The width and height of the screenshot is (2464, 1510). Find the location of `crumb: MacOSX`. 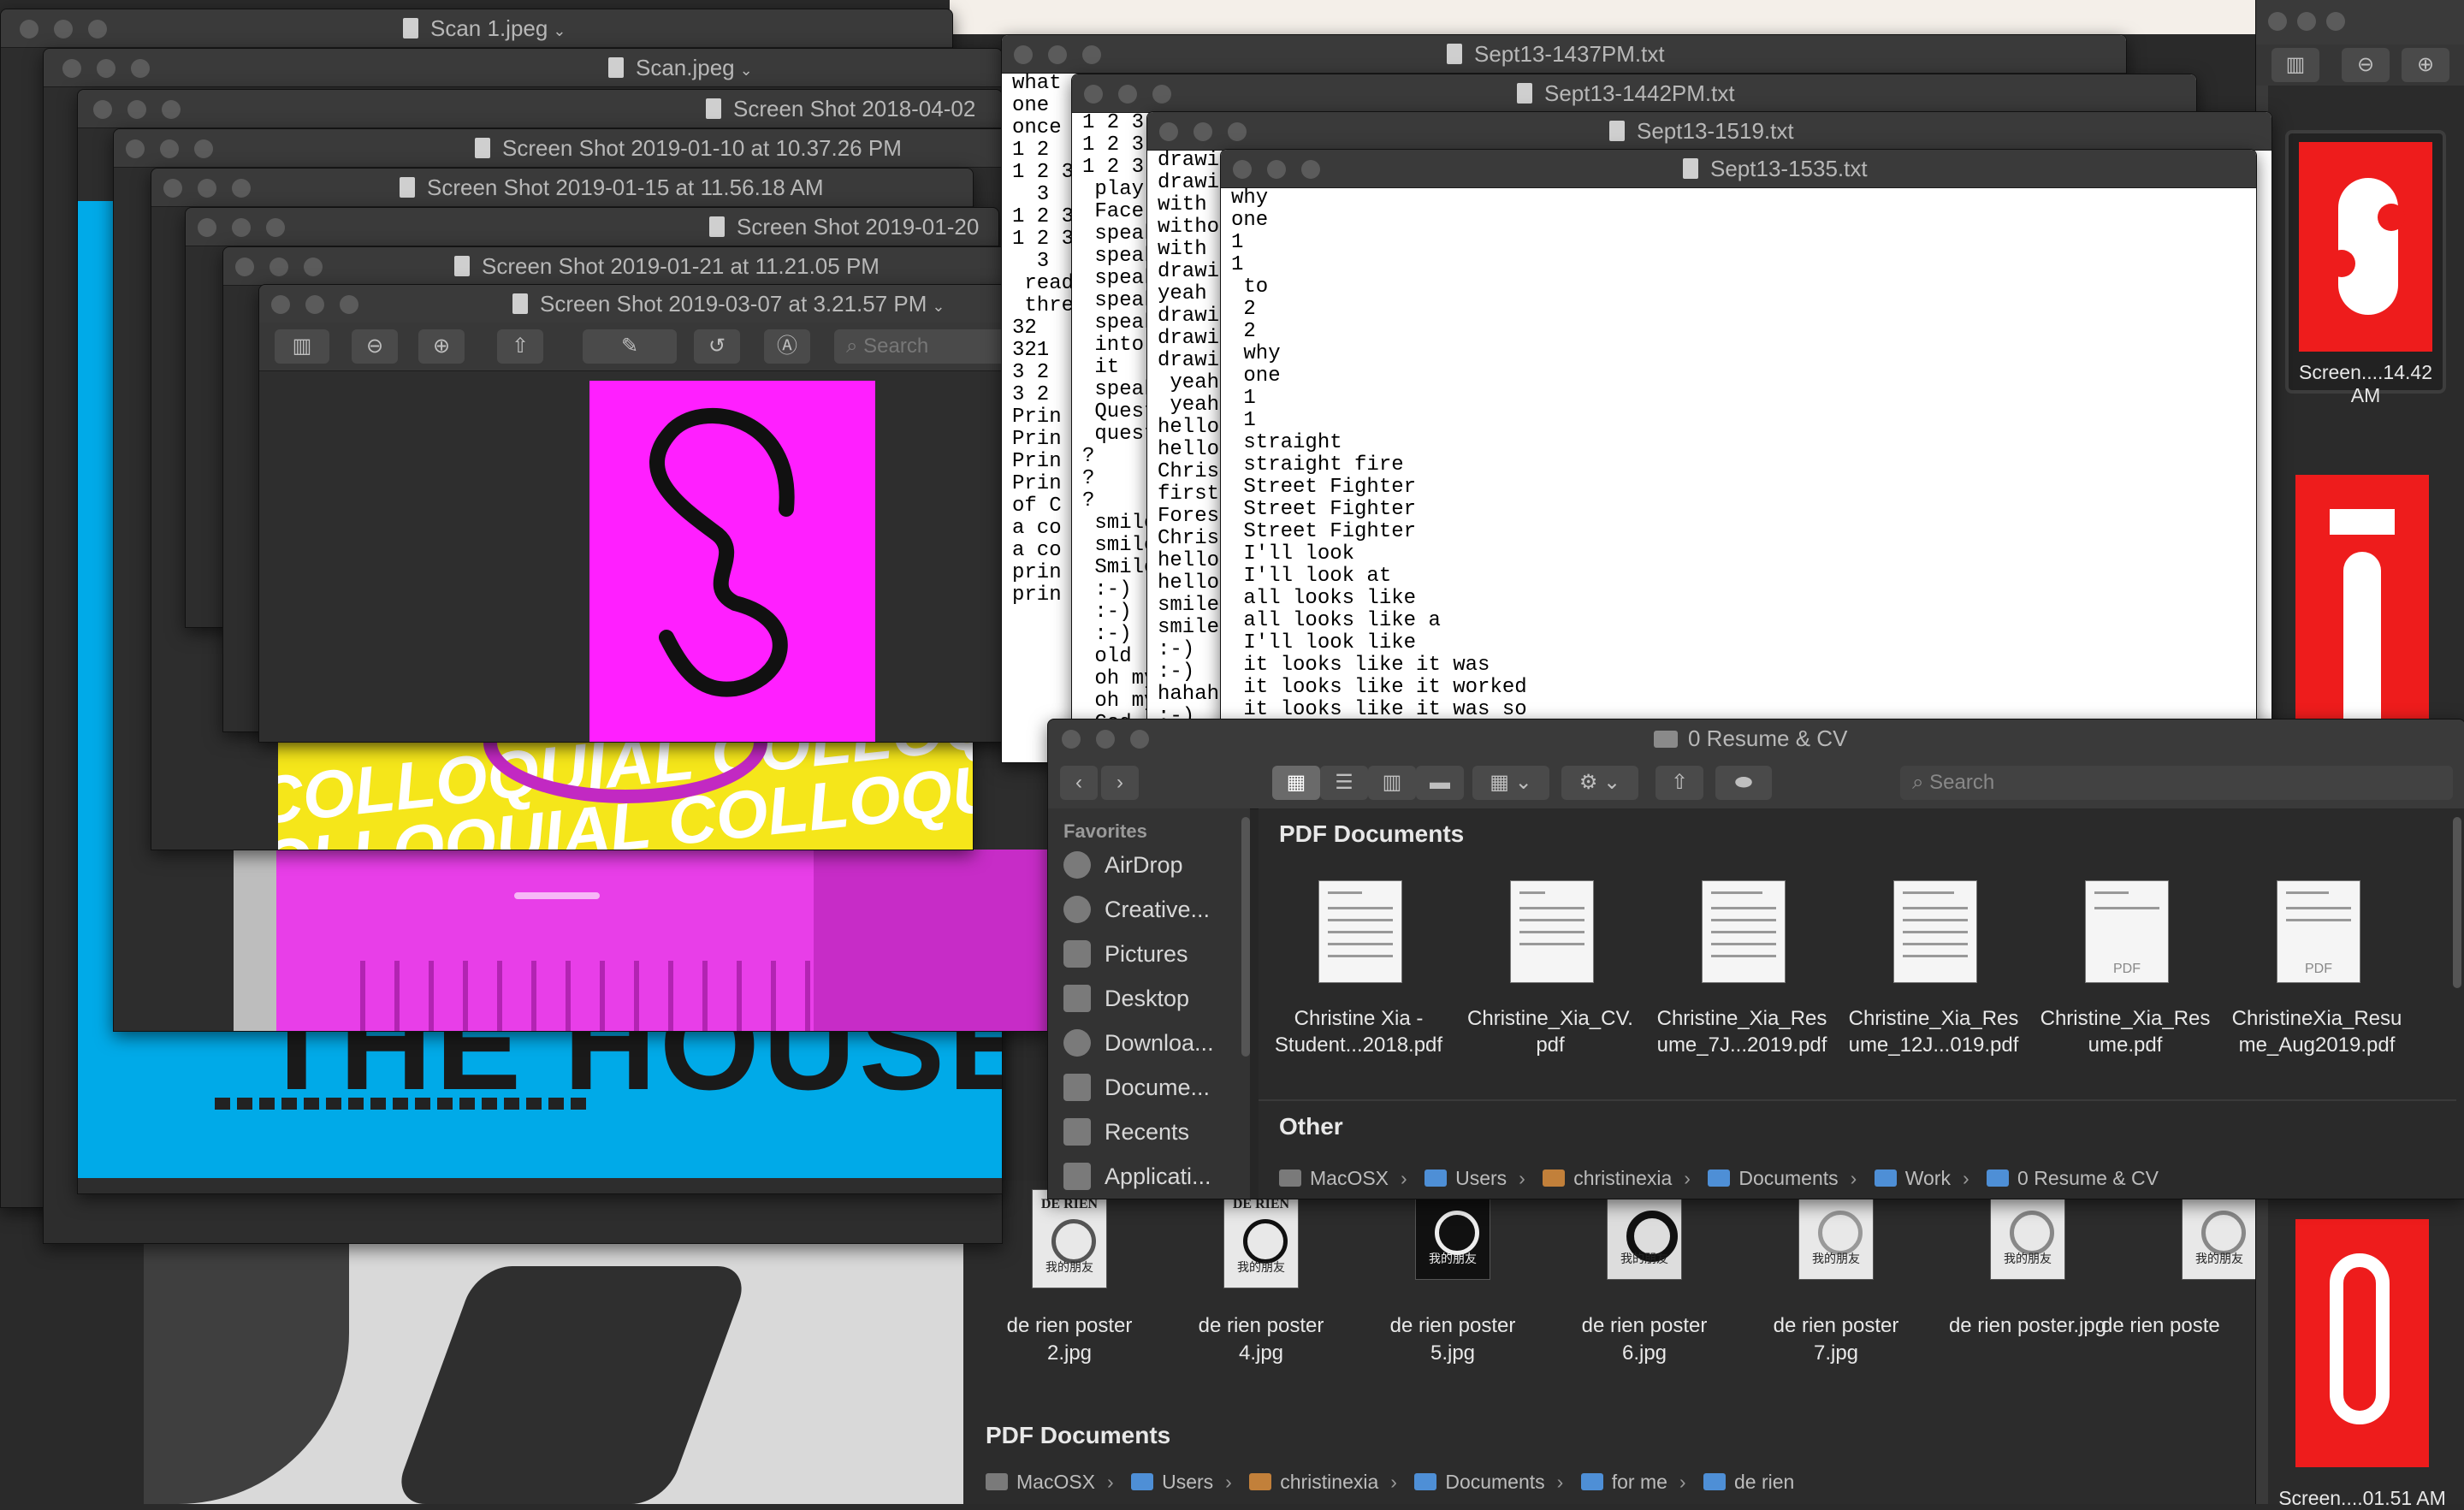

crumb: MacOSX is located at coordinates (1055, 1482).